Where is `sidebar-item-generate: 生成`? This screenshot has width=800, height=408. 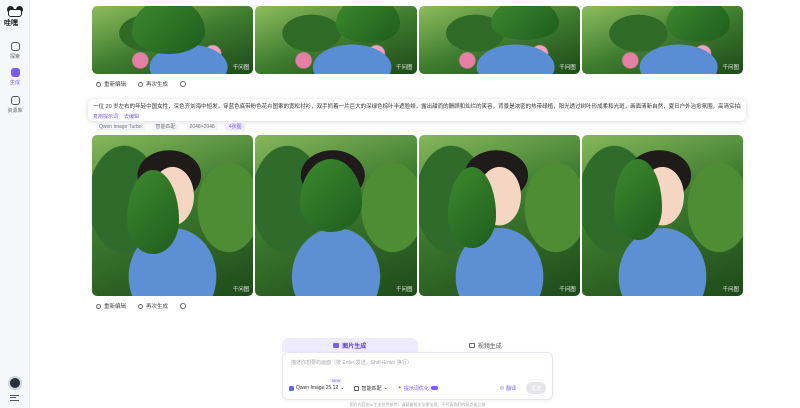
sidebar-item-generate: 生成 is located at coordinates (15, 77).